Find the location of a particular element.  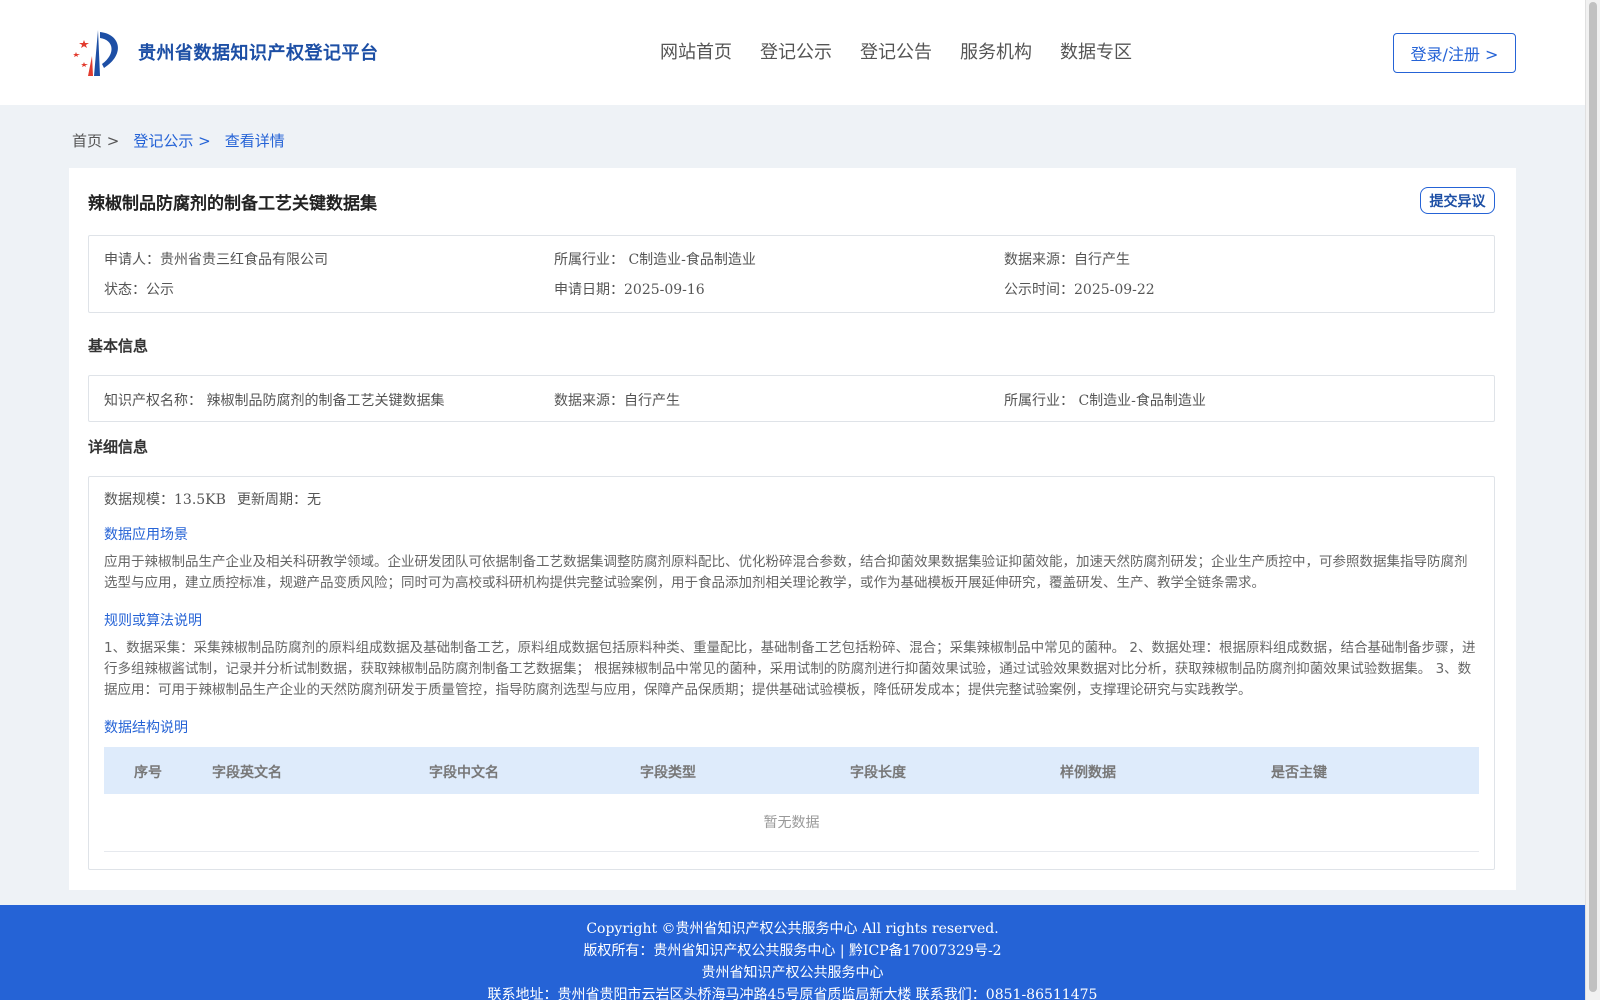

update-cycle: 更新周期：无 is located at coordinates (279, 500).